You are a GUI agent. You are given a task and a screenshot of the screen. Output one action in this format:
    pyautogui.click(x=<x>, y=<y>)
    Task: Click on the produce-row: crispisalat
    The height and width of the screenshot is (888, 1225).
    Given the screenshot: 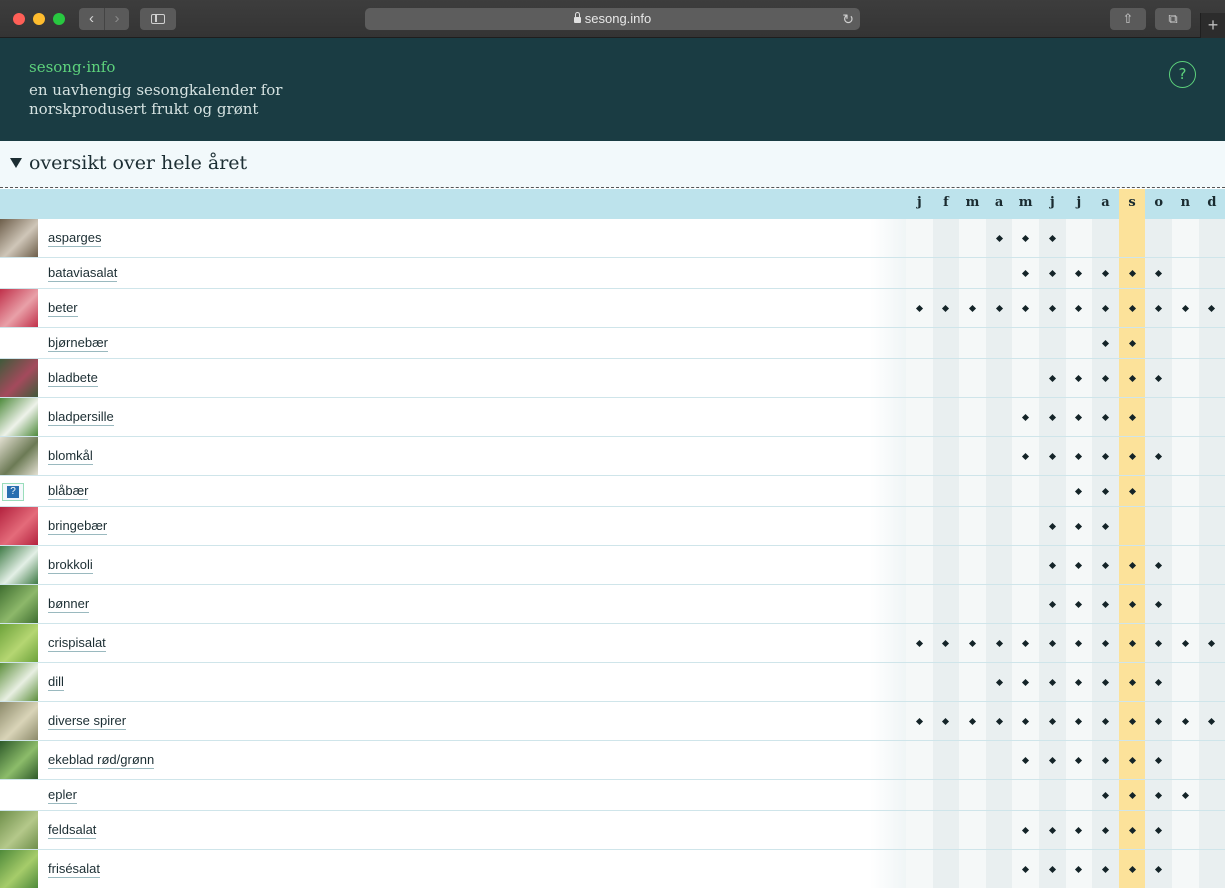 What is the action you would take?
    pyautogui.click(x=612, y=643)
    